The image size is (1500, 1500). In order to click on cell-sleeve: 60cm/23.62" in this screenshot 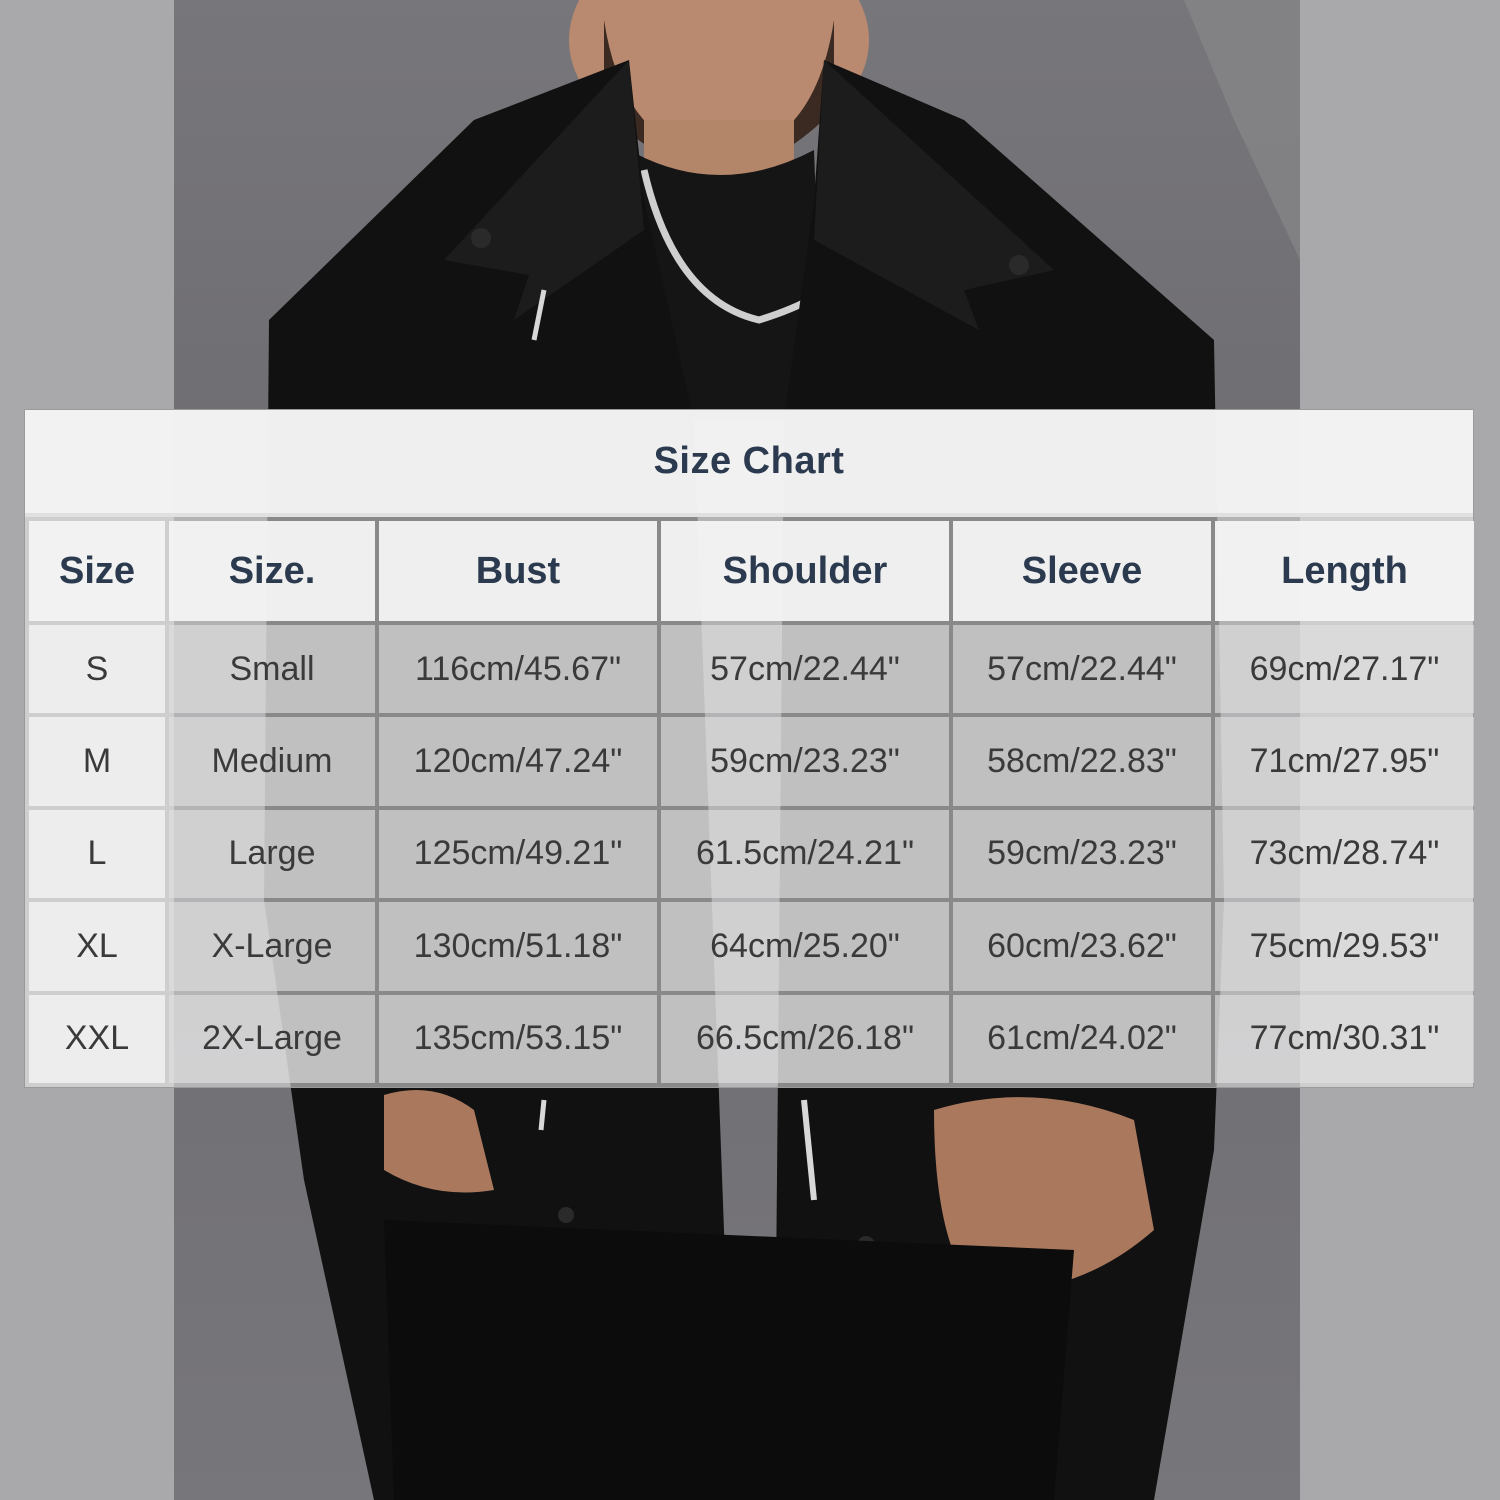, I will do `click(1082, 946)`.